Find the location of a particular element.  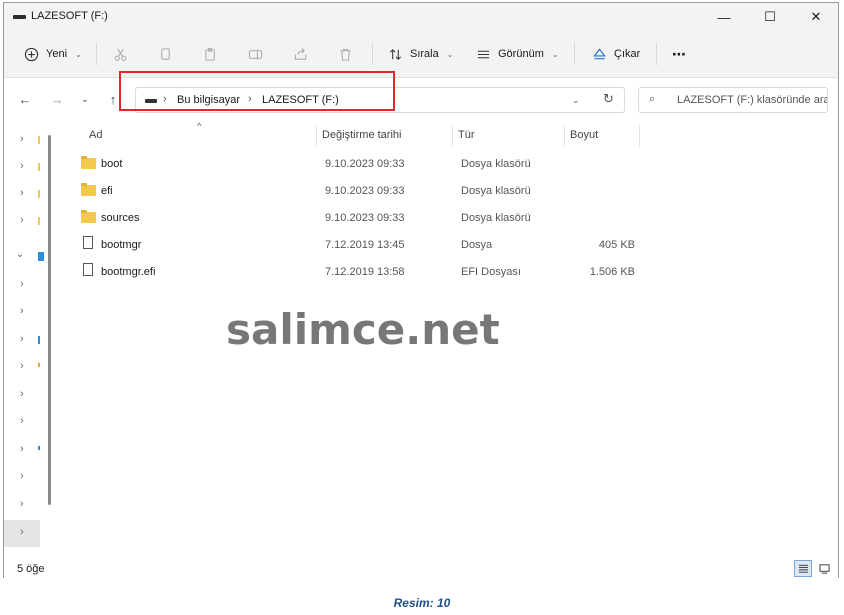

sort-button: Sırala ⌄ is located at coordinates (419, 54).